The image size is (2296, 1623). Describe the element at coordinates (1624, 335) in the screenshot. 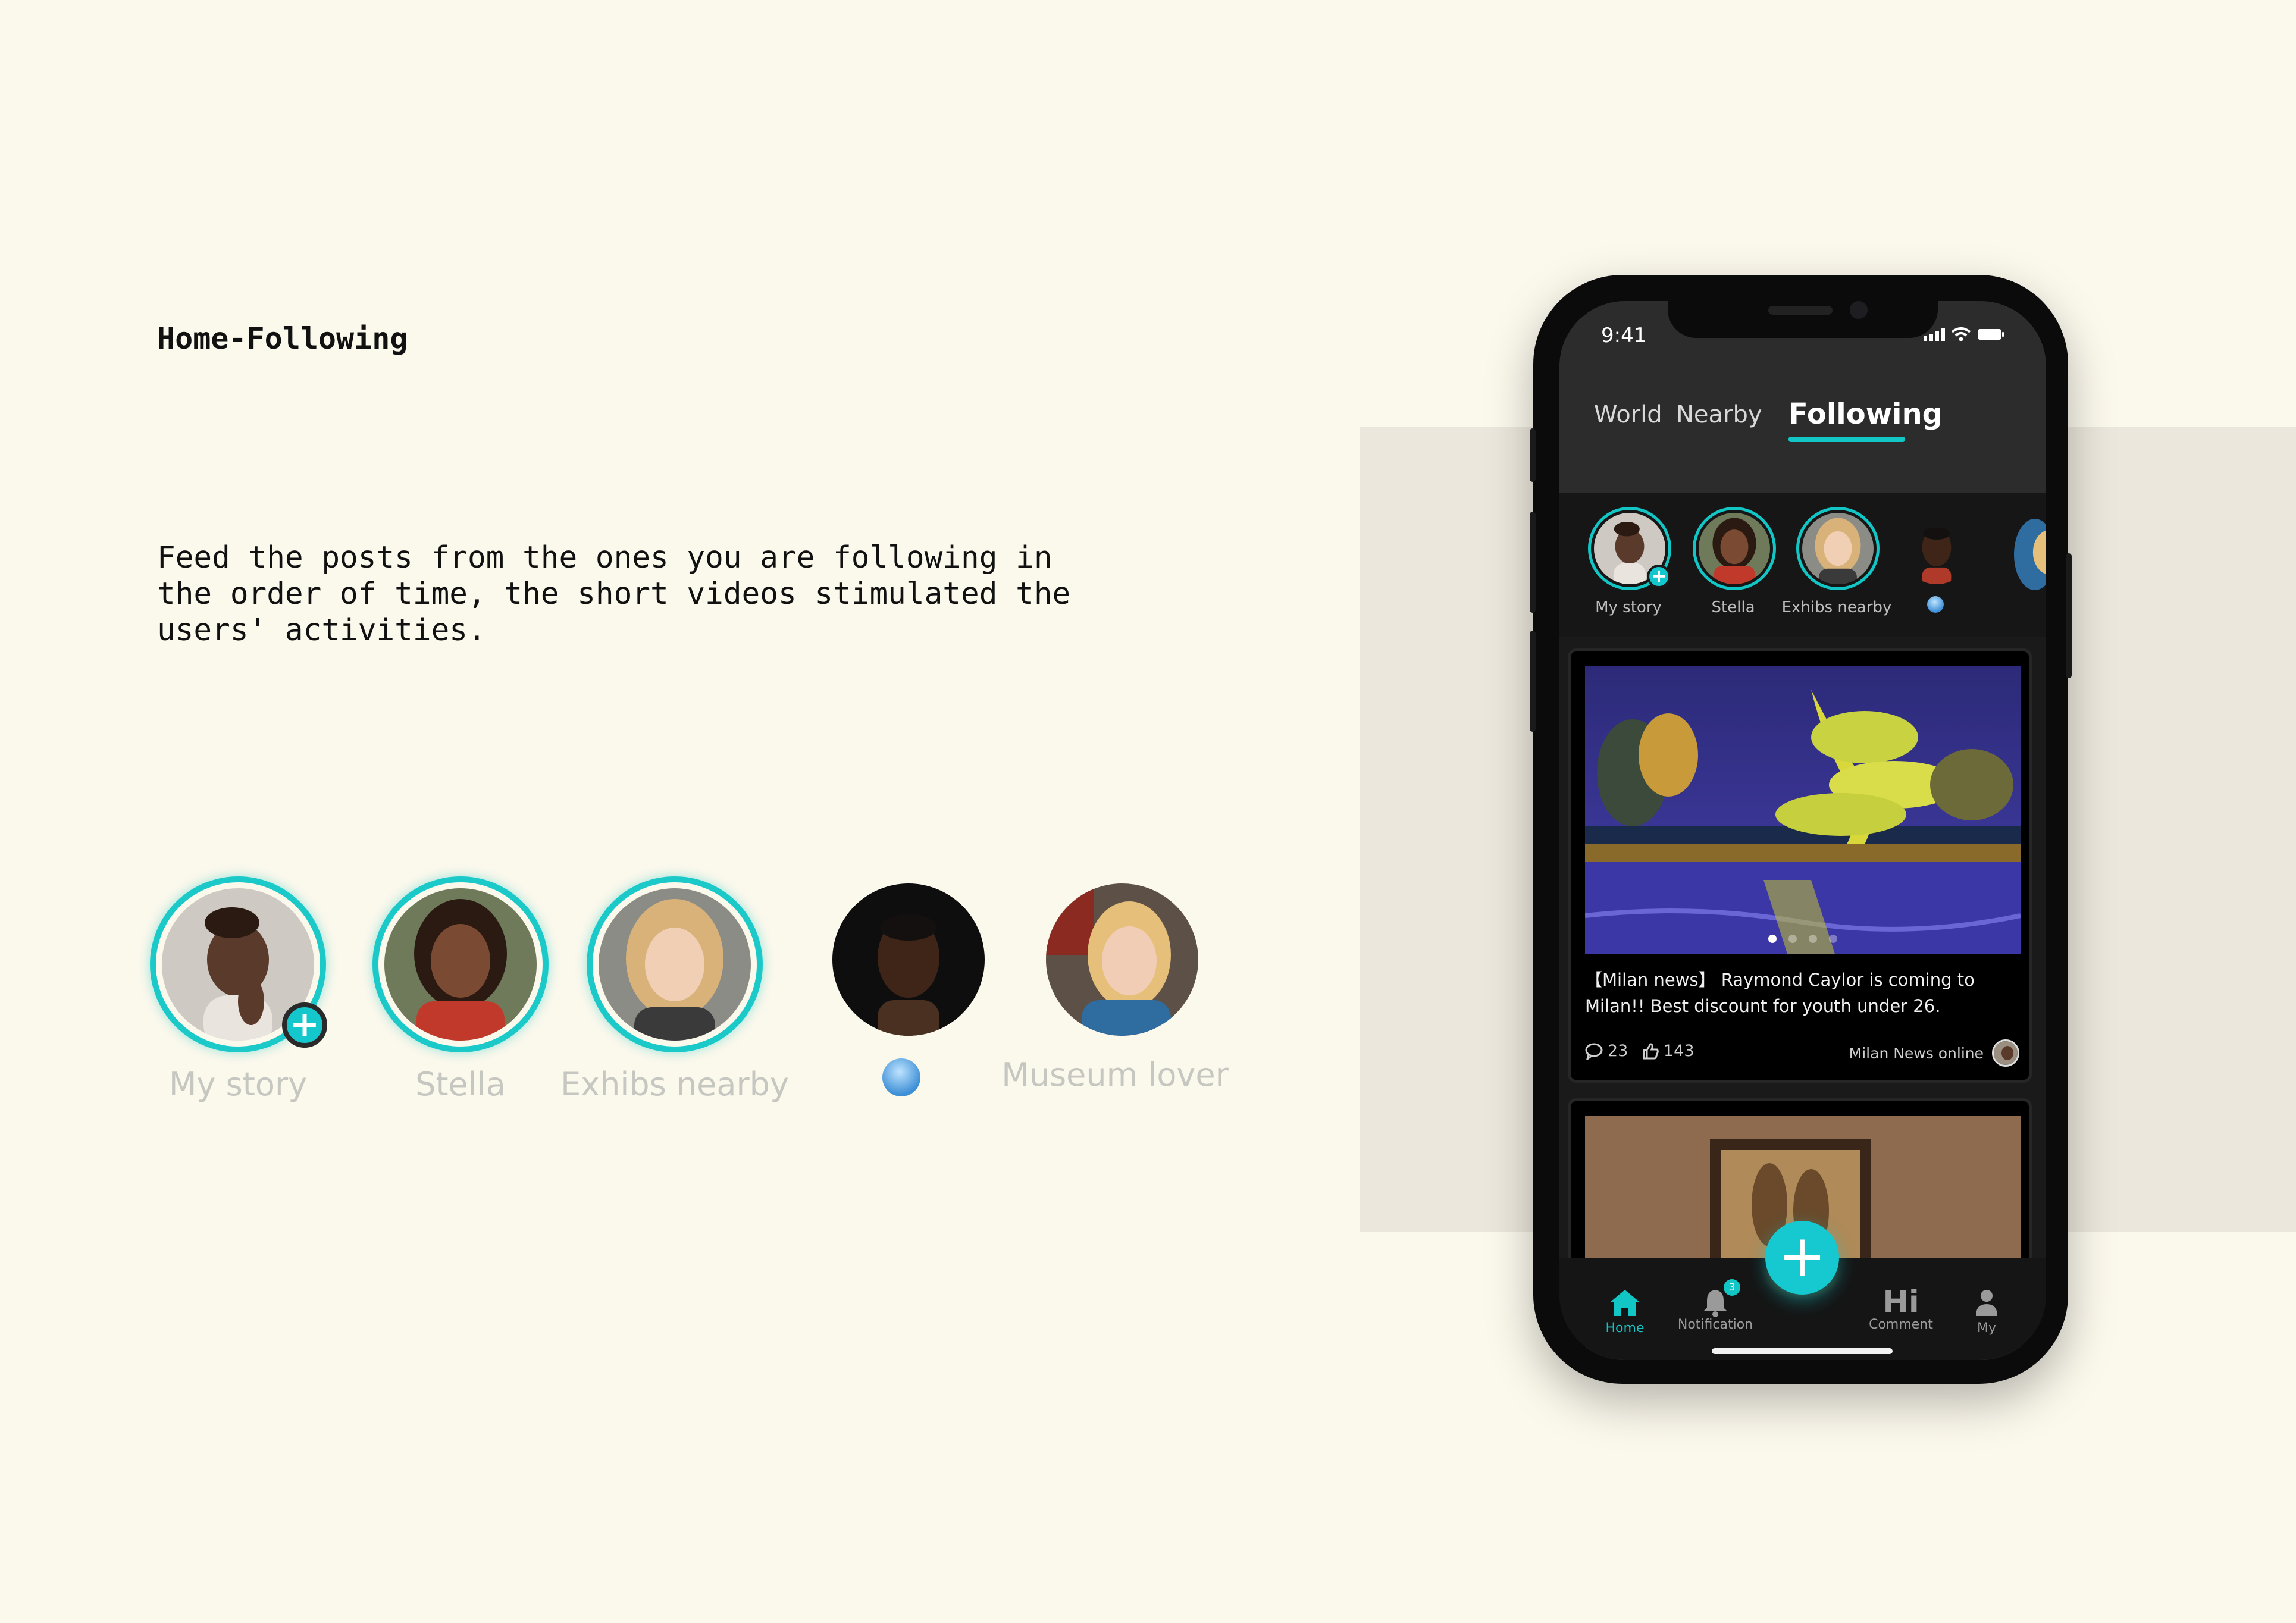

I see `status-time: 9:41` at that location.